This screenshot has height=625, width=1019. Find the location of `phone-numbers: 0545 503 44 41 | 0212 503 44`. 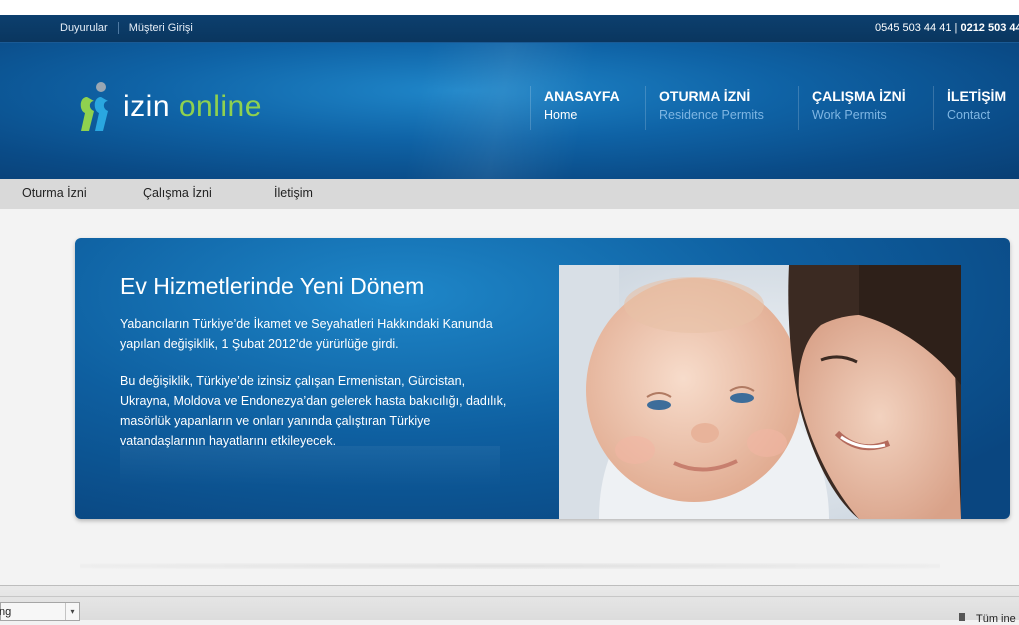

phone-numbers: 0545 503 44 41 | 0212 503 44 is located at coordinates (947, 28).